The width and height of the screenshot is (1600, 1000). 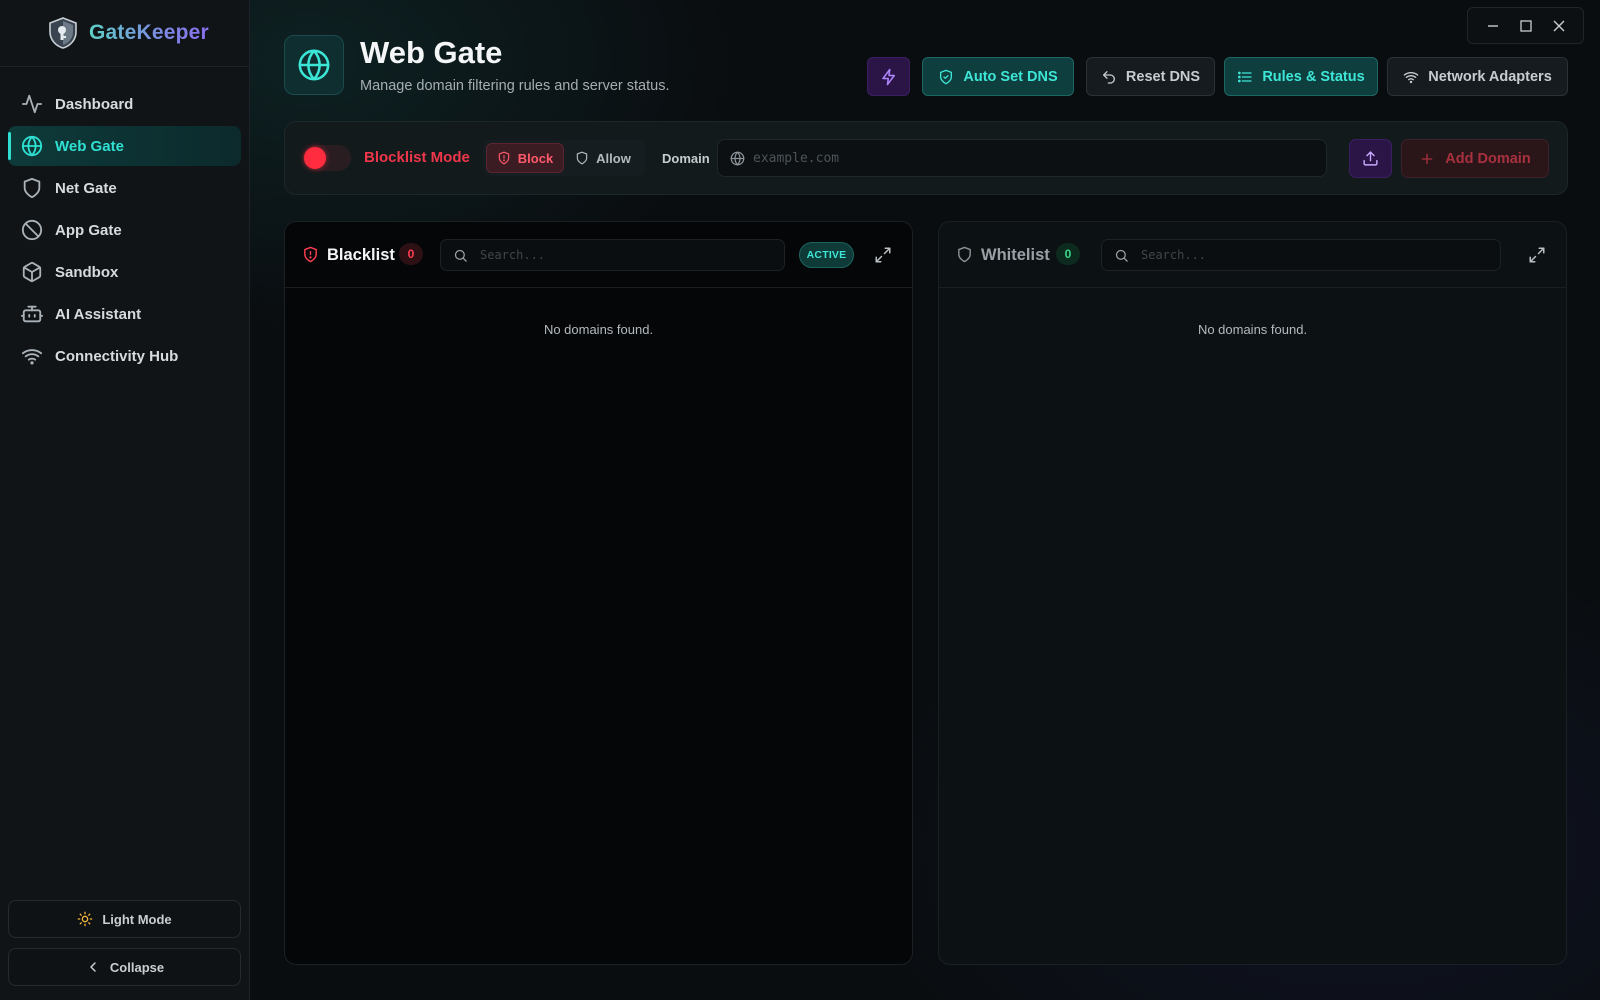 What do you see at coordinates (137, 967) in the screenshot?
I see `collapse-label: Collapse` at bounding box center [137, 967].